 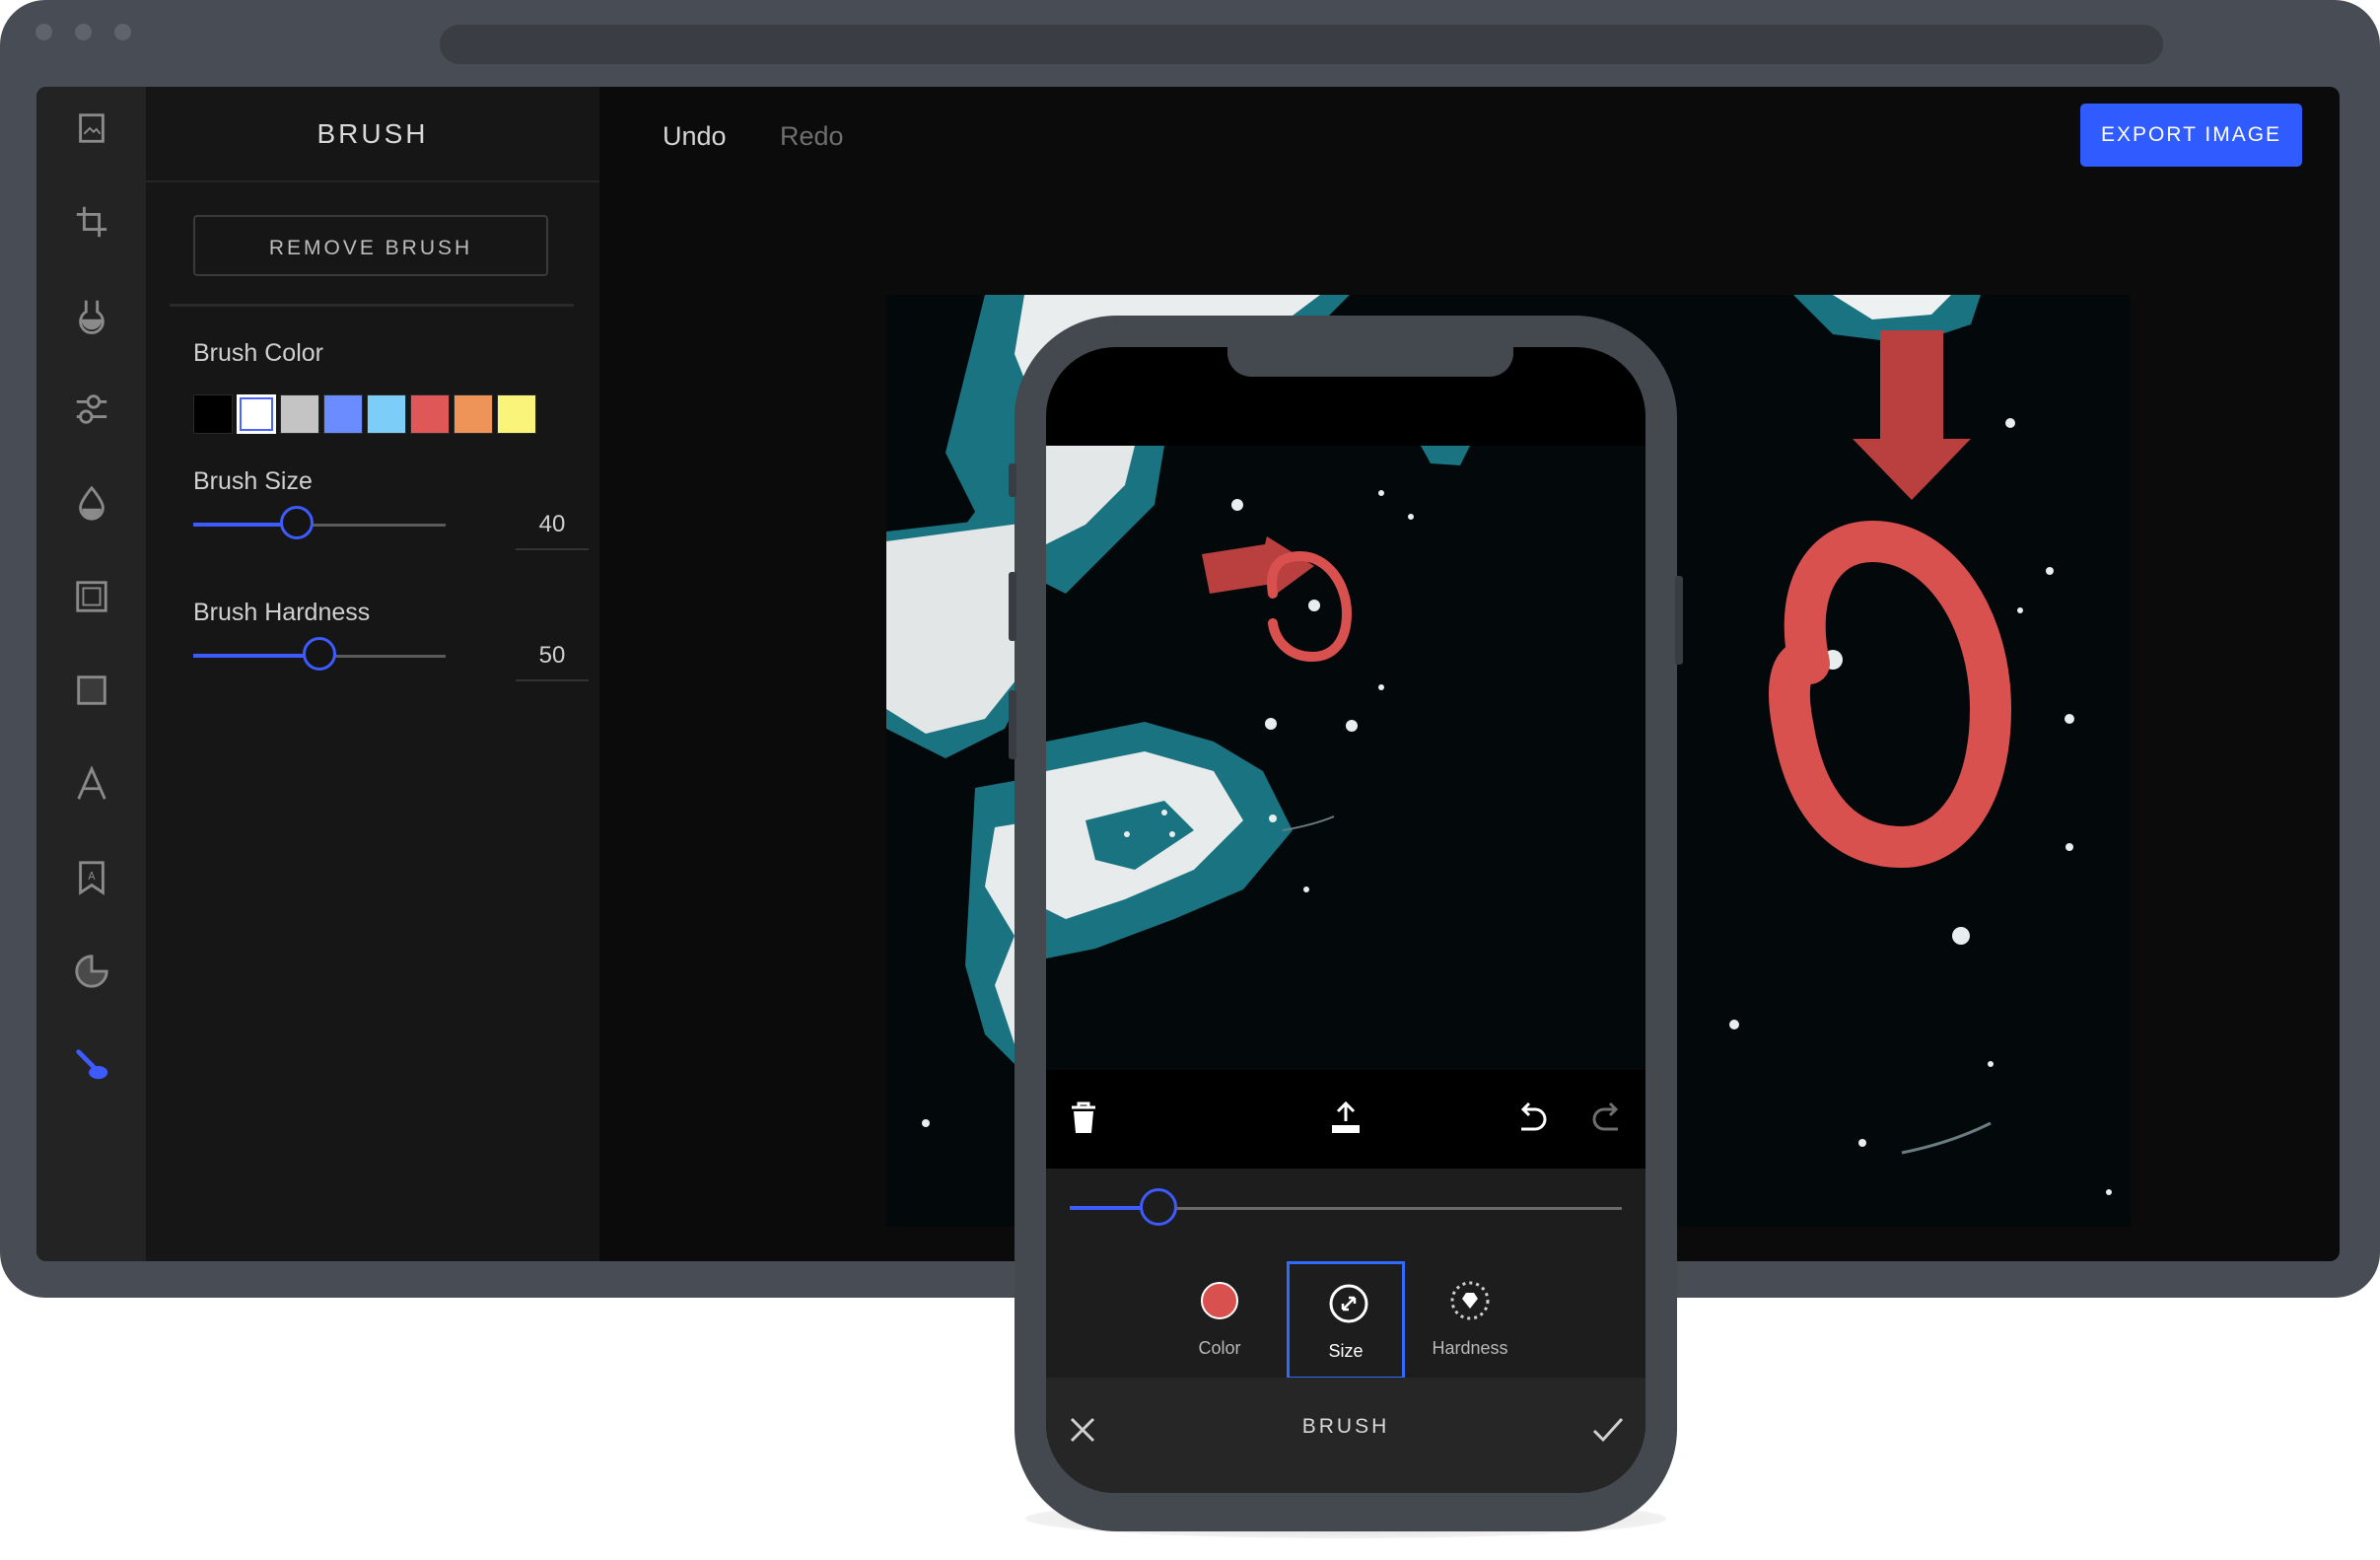 I want to click on tool-rail: A, so click(x=91, y=674).